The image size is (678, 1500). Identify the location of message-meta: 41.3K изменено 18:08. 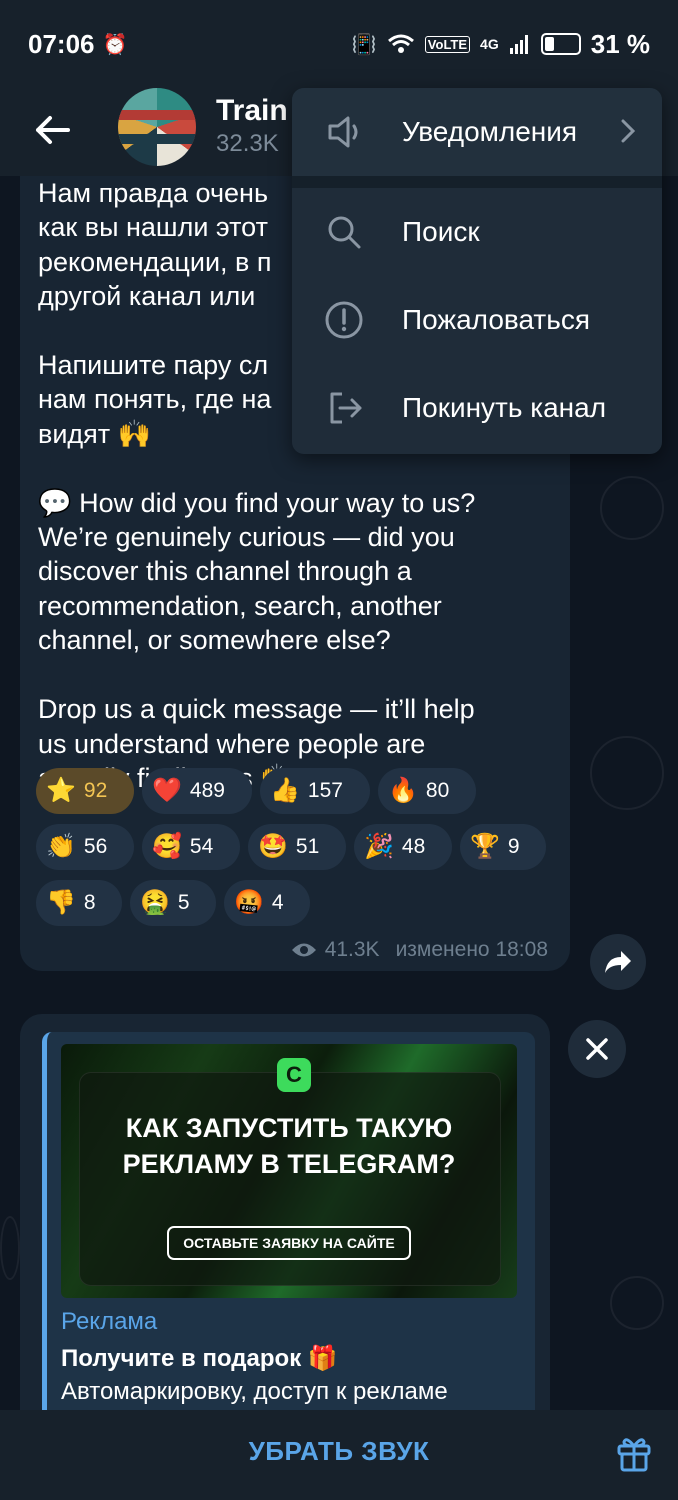
(419, 950).